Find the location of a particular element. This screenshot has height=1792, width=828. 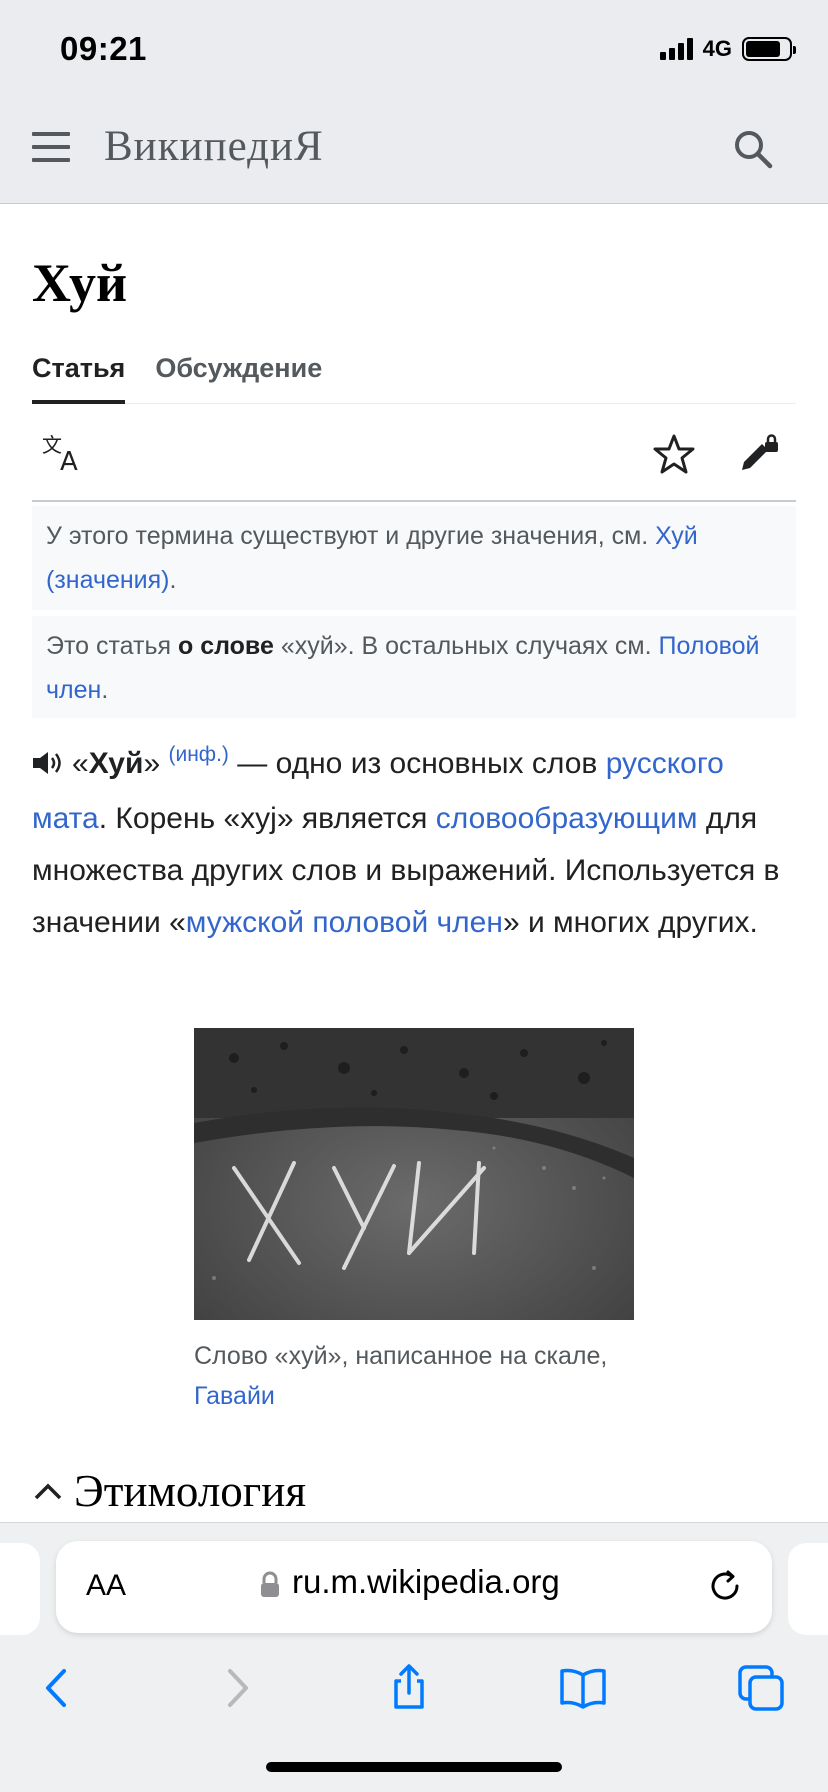

quote-mark: » is located at coordinates (152, 763).